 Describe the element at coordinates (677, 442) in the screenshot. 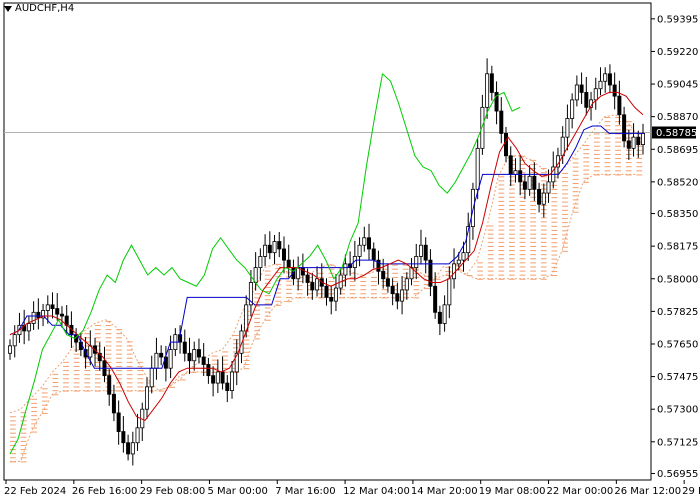

I see `y-tick-label: 0.57125` at that location.